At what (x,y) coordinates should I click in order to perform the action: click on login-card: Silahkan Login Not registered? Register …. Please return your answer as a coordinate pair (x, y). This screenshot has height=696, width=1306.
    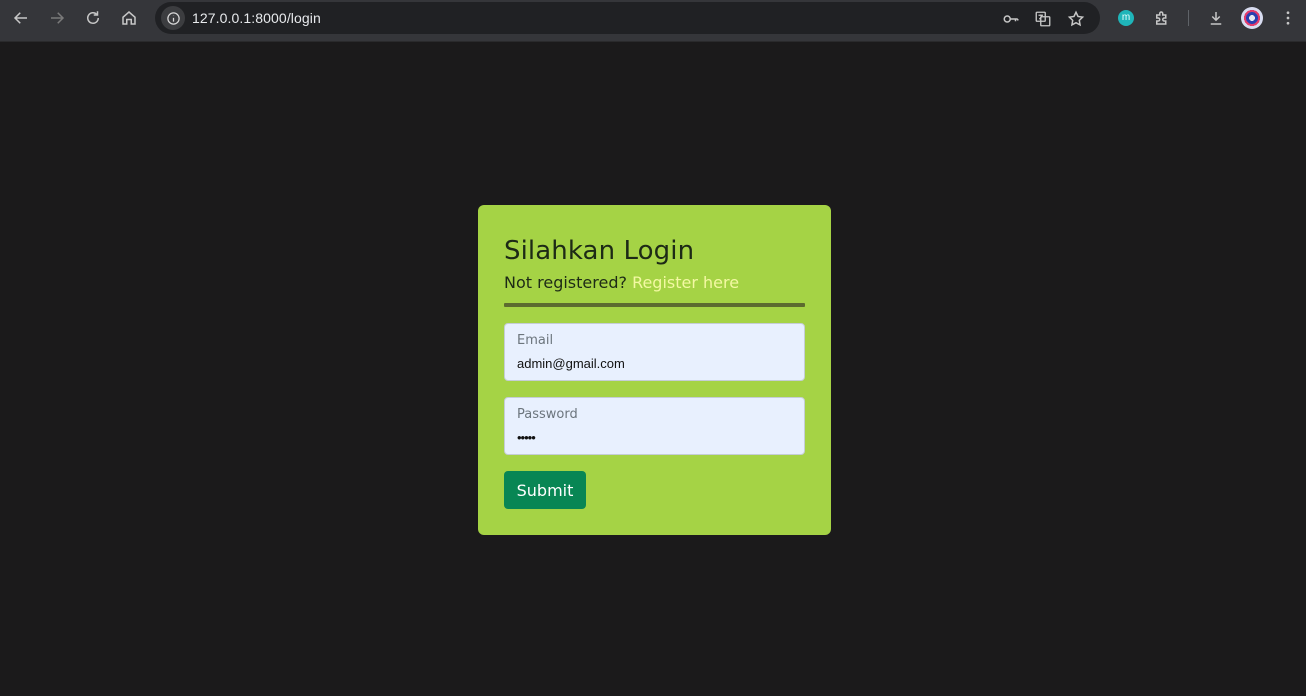
    Looking at the image, I should click on (654, 370).